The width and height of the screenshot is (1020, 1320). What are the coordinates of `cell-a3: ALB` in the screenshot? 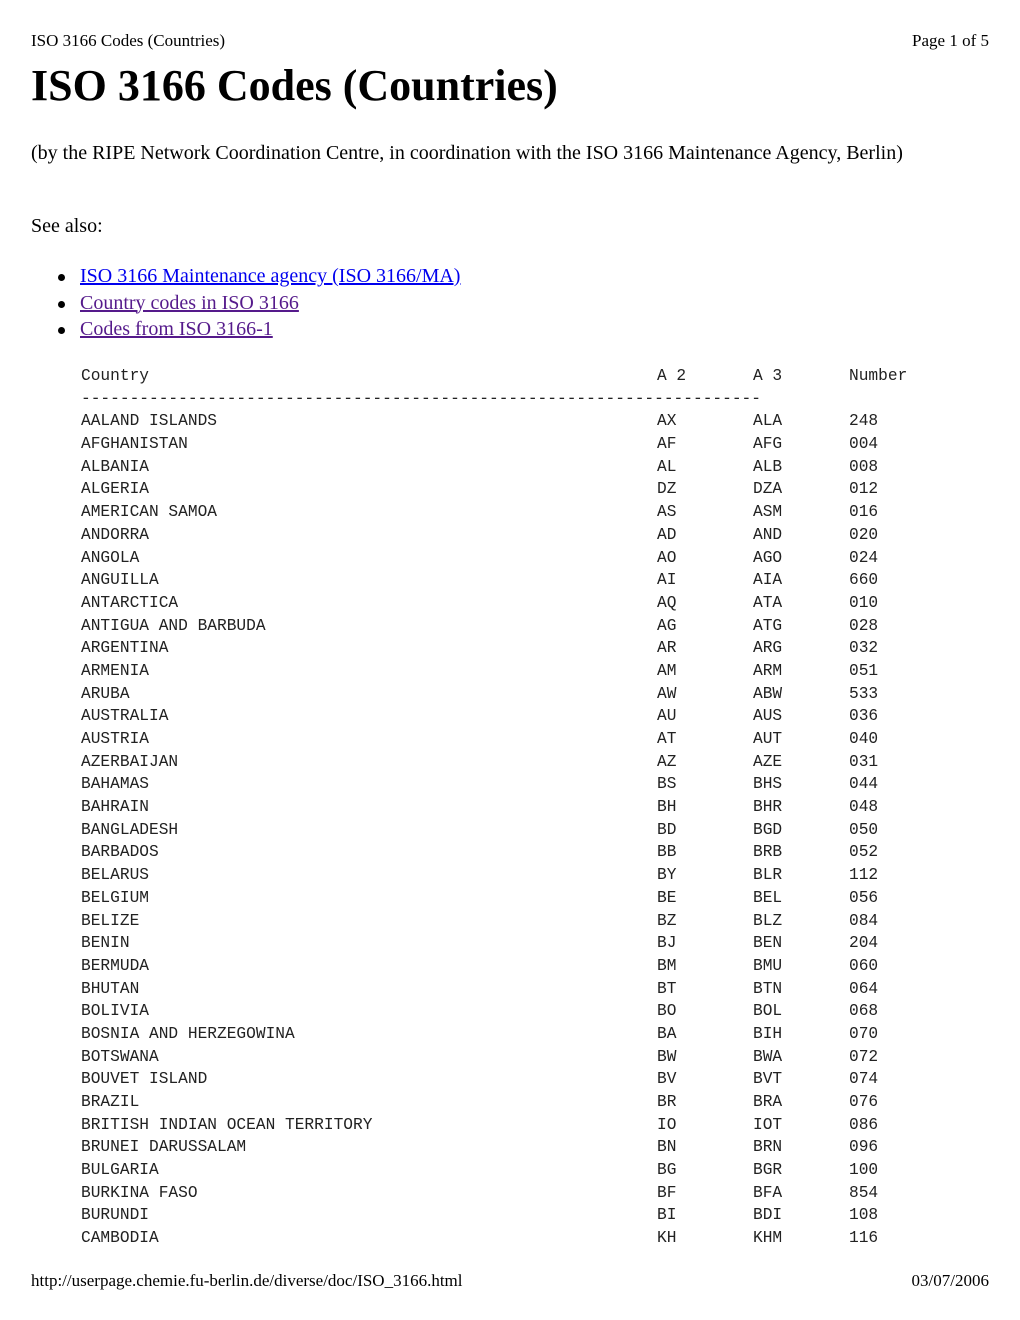 It's located at (768, 466).